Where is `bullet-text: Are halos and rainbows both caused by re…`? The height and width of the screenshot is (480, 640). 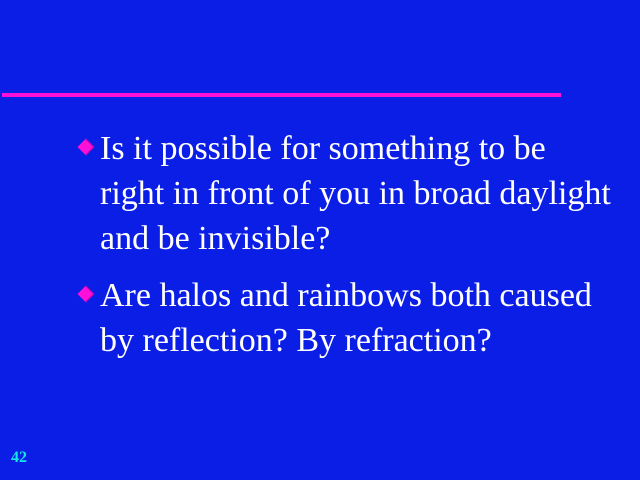 bullet-text: Are halos and rainbows both caused by re… is located at coordinates (346, 318).